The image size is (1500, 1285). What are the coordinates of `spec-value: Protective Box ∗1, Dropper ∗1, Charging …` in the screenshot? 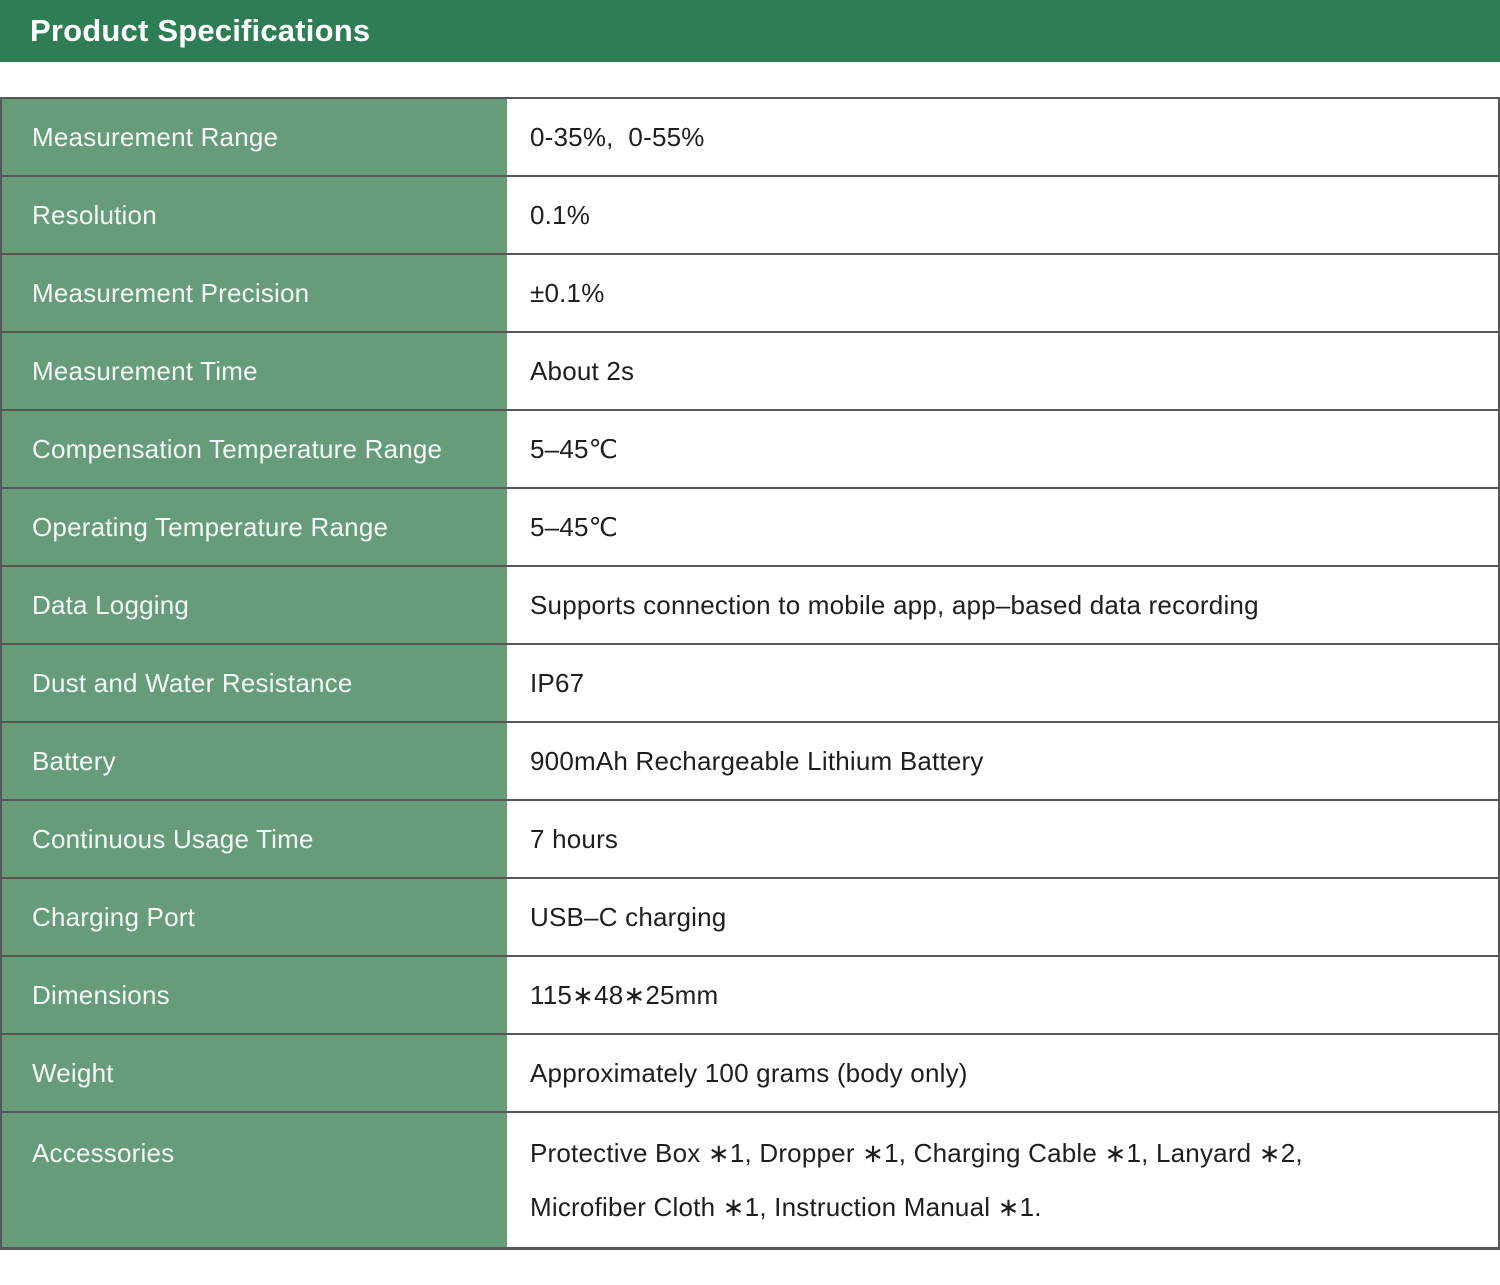 It's located at (1002, 1180).